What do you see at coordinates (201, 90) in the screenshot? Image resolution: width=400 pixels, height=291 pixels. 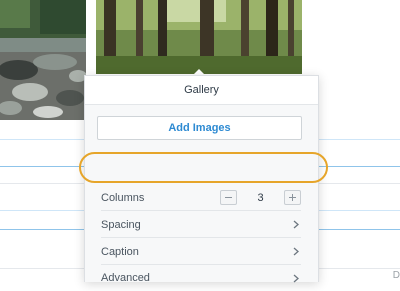 I see `panel-title: Gallery` at bounding box center [201, 90].